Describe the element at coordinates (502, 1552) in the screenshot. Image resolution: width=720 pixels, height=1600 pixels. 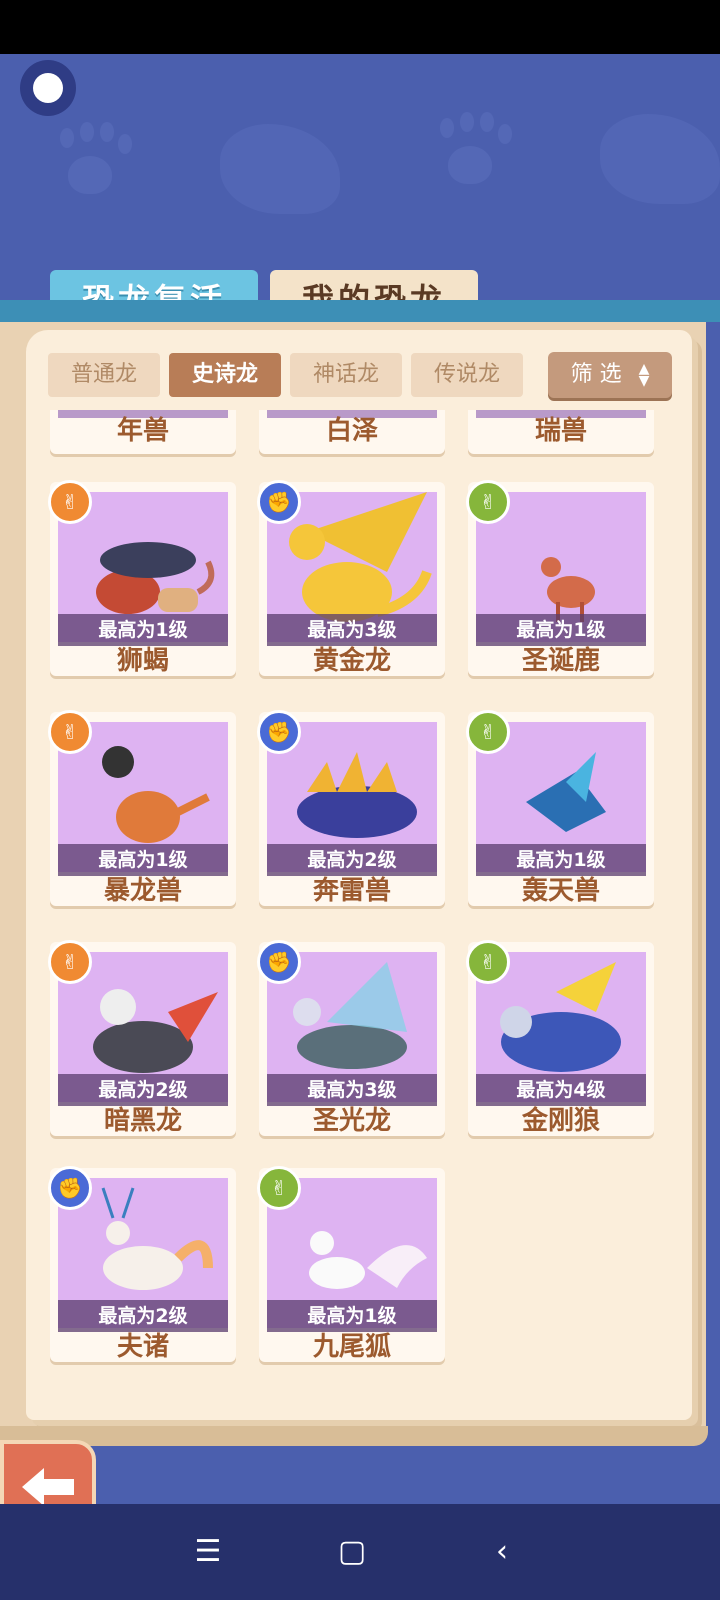
I see `back-chevron-icon: ‹` at that location.